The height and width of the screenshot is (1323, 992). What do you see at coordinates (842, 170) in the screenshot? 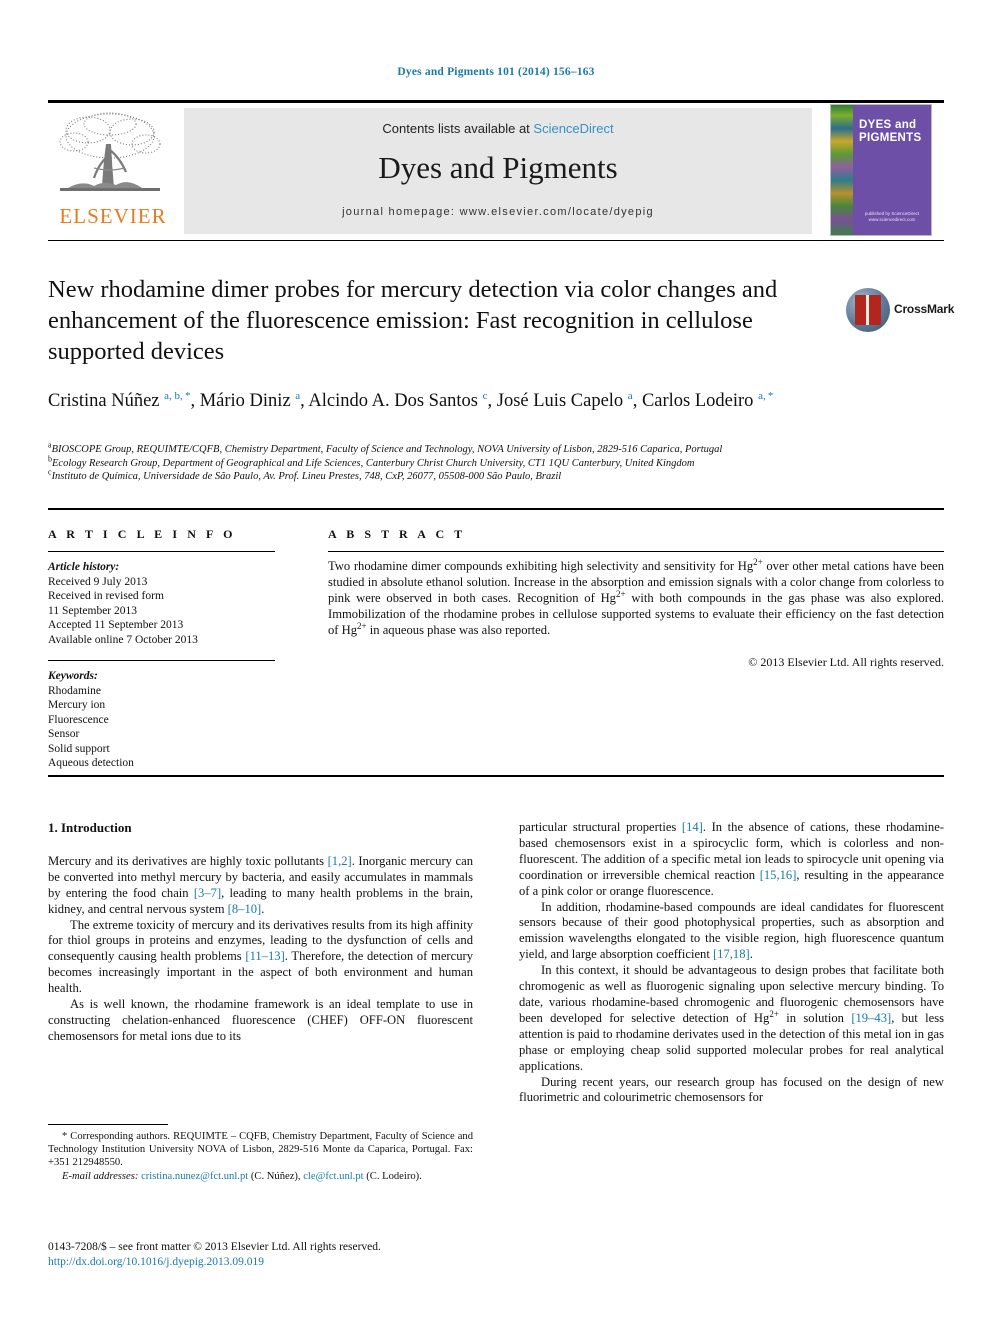
I see `cover-art-strip` at bounding box center [842, 170].